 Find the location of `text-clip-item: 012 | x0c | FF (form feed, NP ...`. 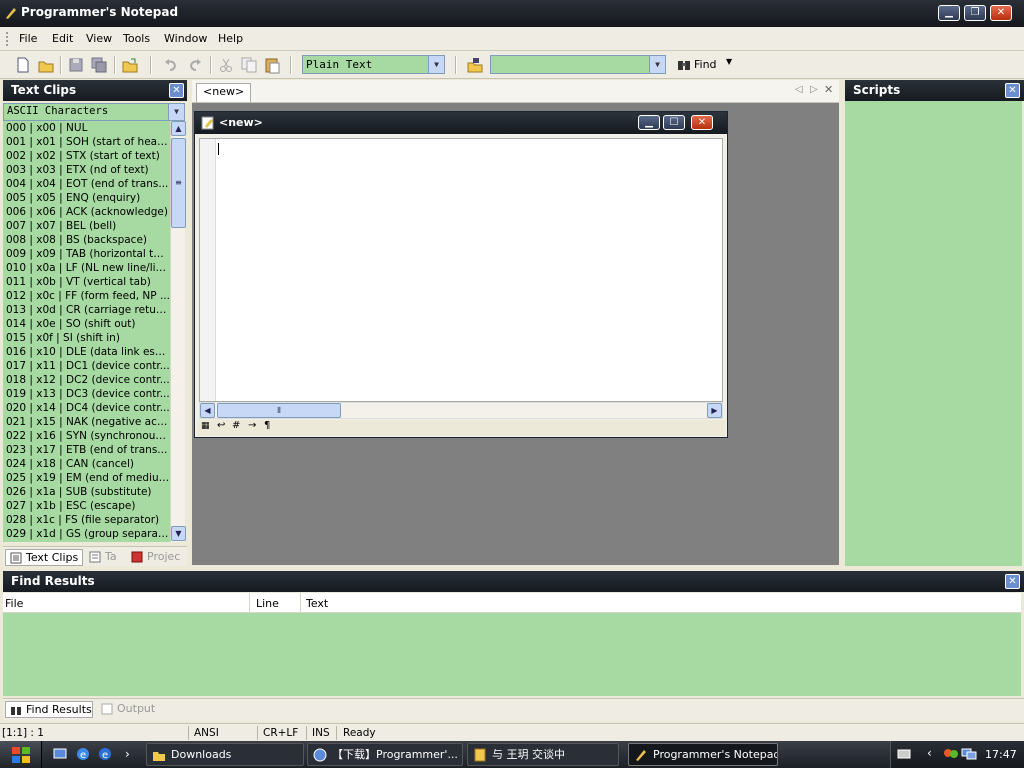

text-clip-item: 012 | x0c | FF (form feed, NP ... is located at coordinates (86, 296).